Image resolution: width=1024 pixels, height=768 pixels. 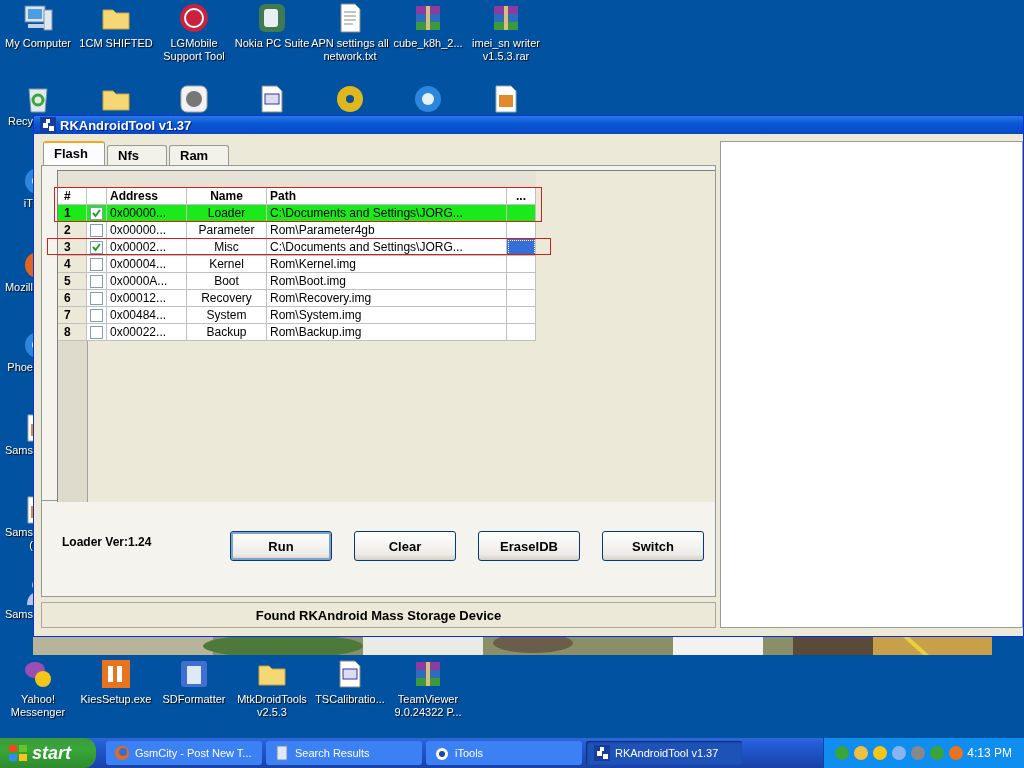 I want to click on action-button: Run, so click(x=281, y=546).